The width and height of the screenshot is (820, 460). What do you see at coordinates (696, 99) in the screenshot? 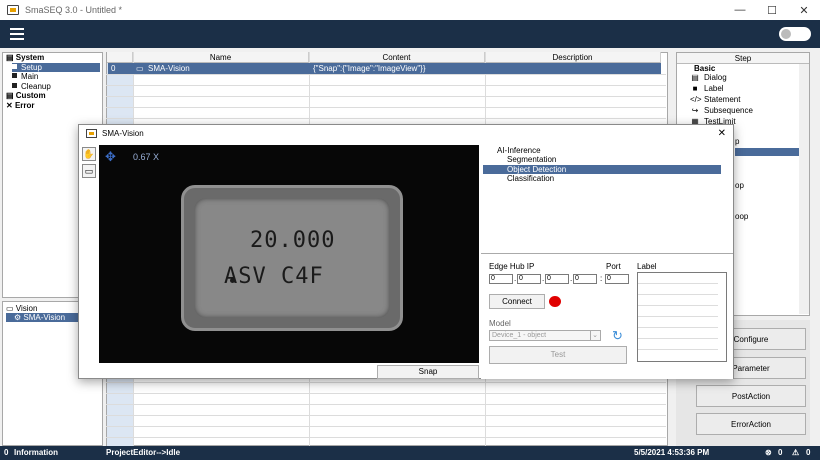
I see `step-statement-icon: </>` at bounding box center [696, 99].